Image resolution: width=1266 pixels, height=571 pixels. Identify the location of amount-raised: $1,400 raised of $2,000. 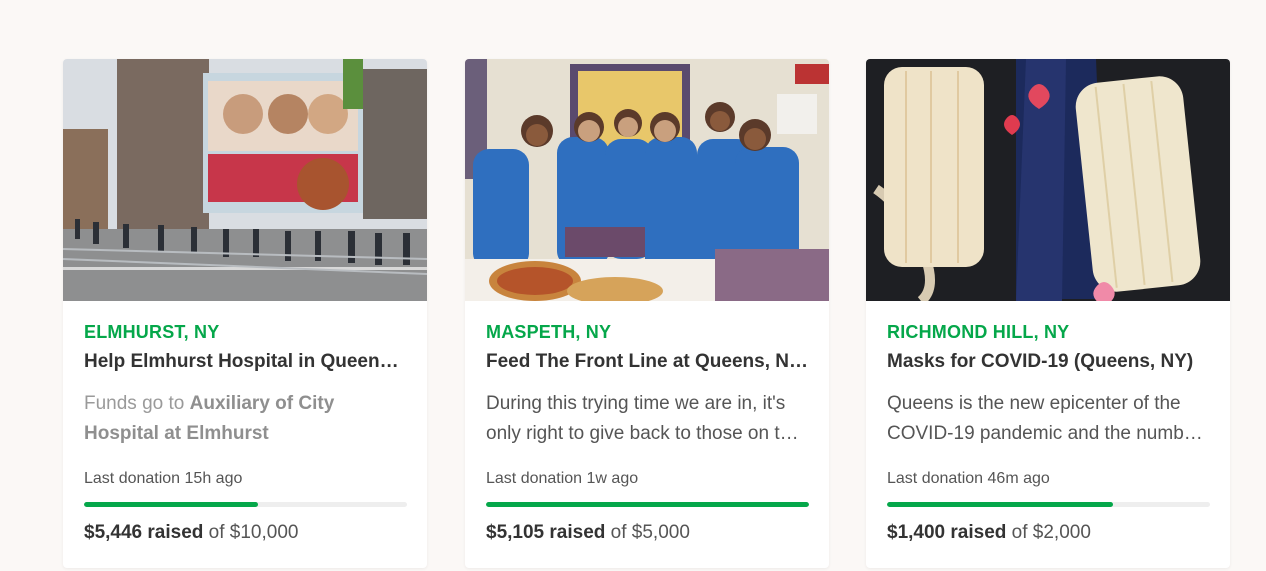
(1052, 533).